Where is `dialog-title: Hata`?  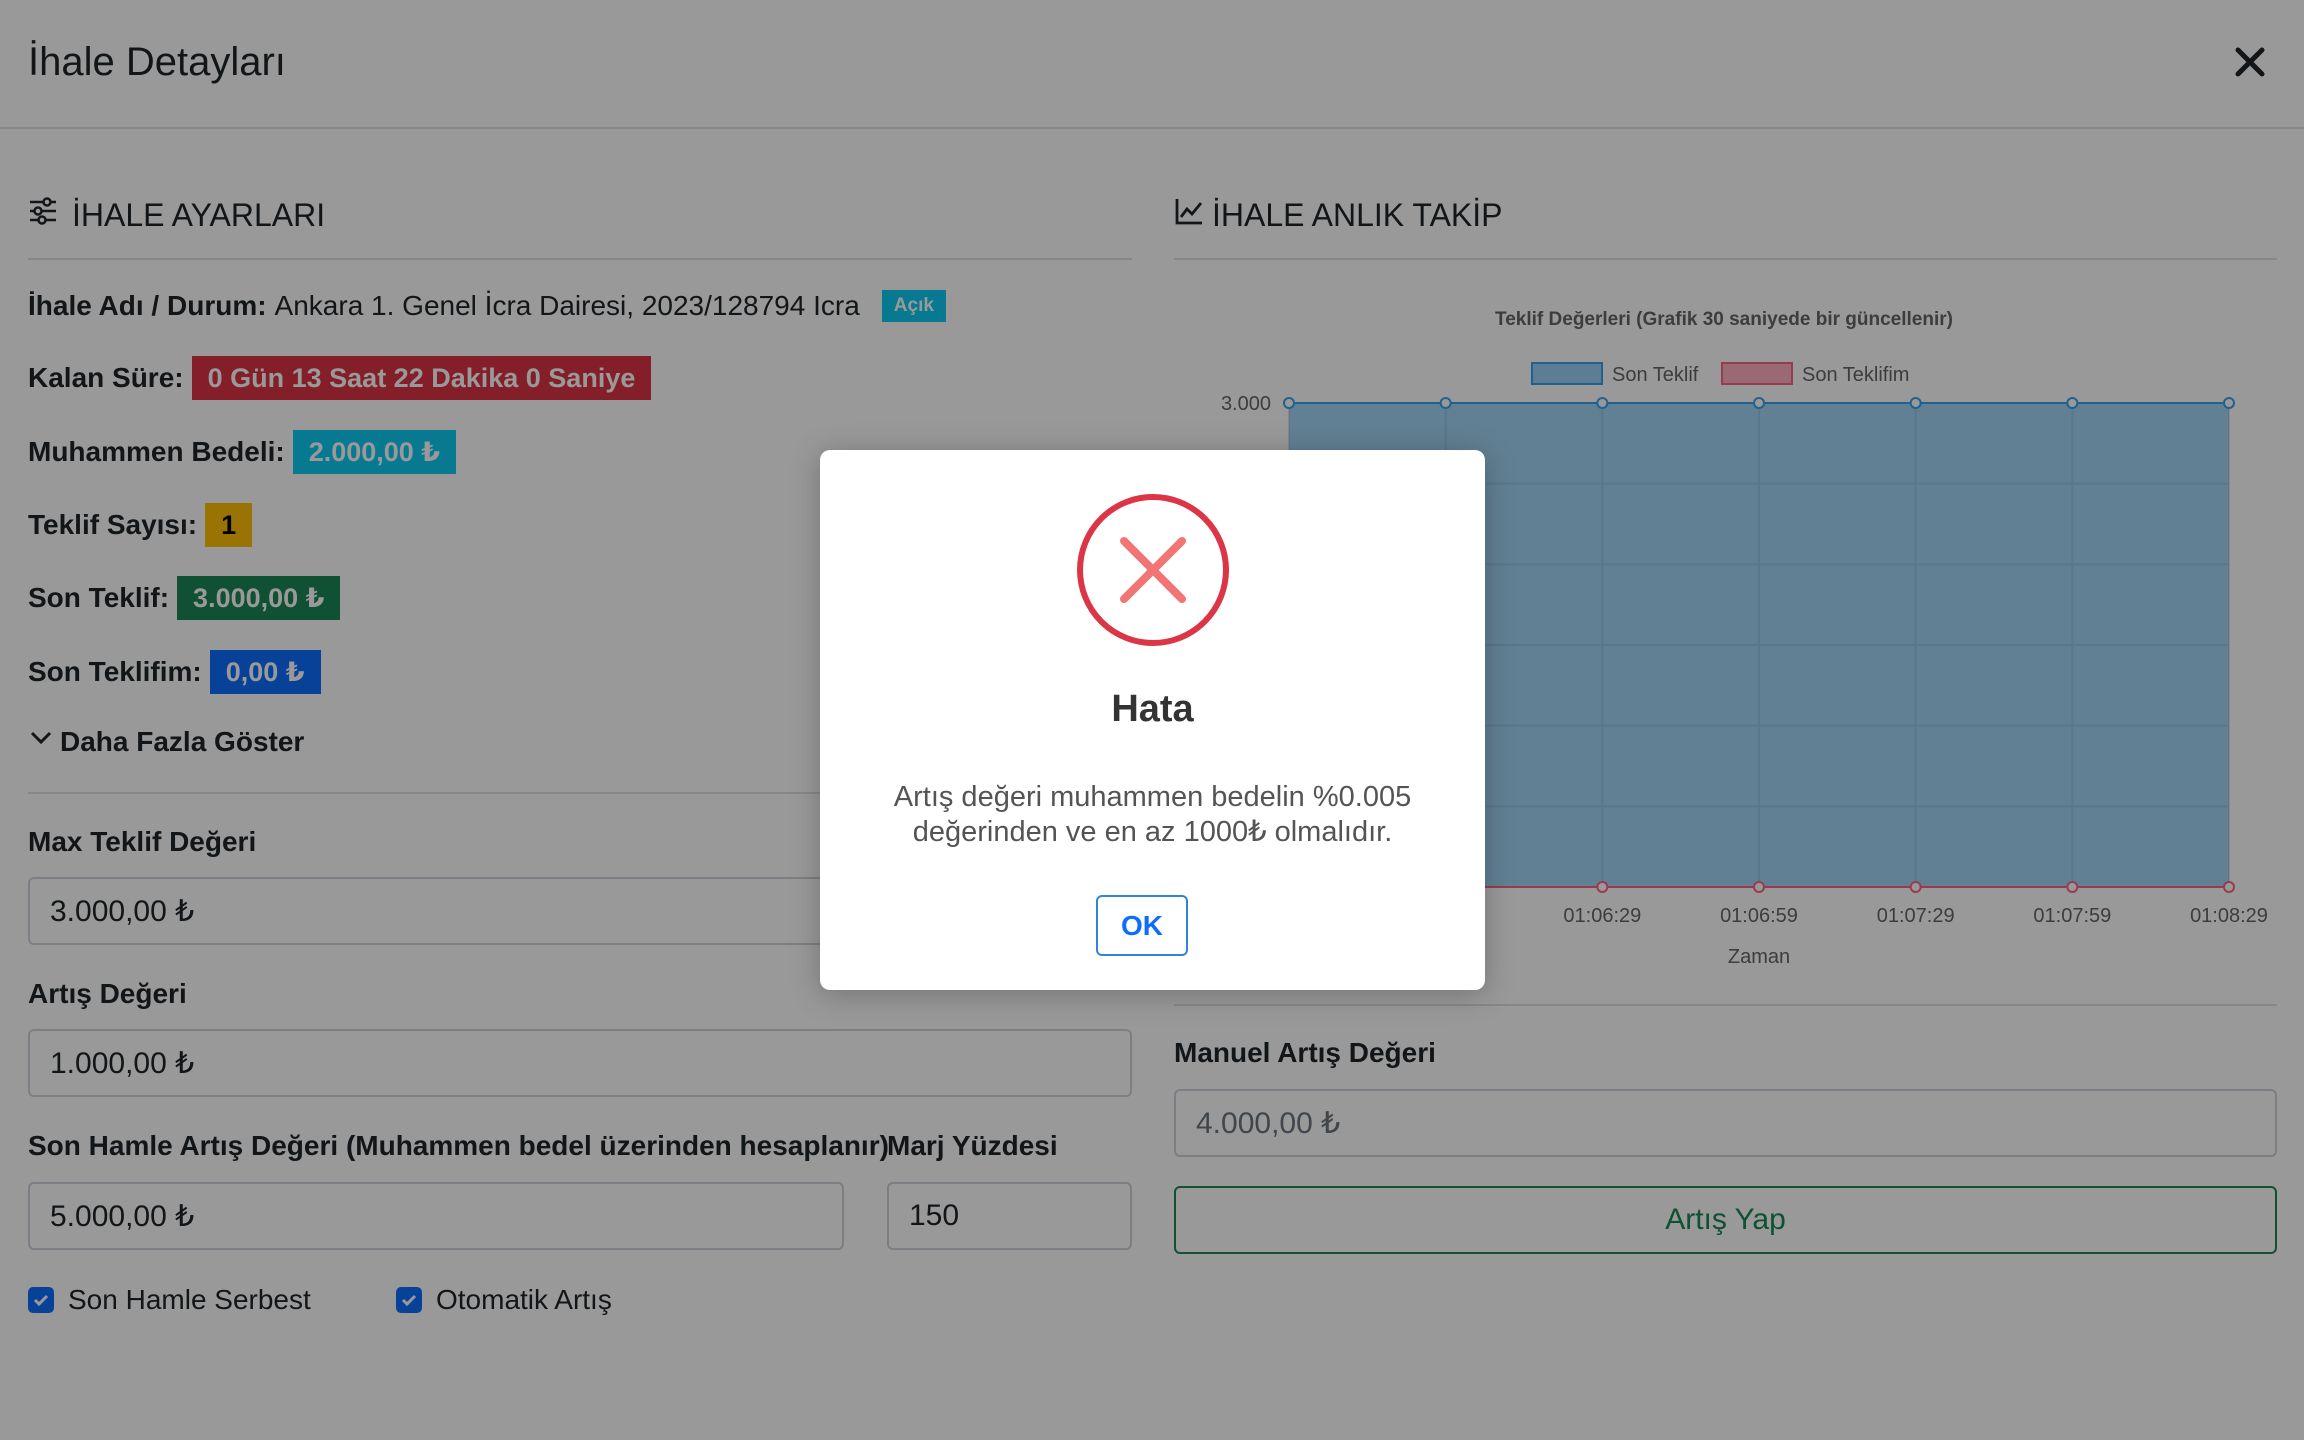 dialog-title: Hata is located at coordinates (1152, 709).